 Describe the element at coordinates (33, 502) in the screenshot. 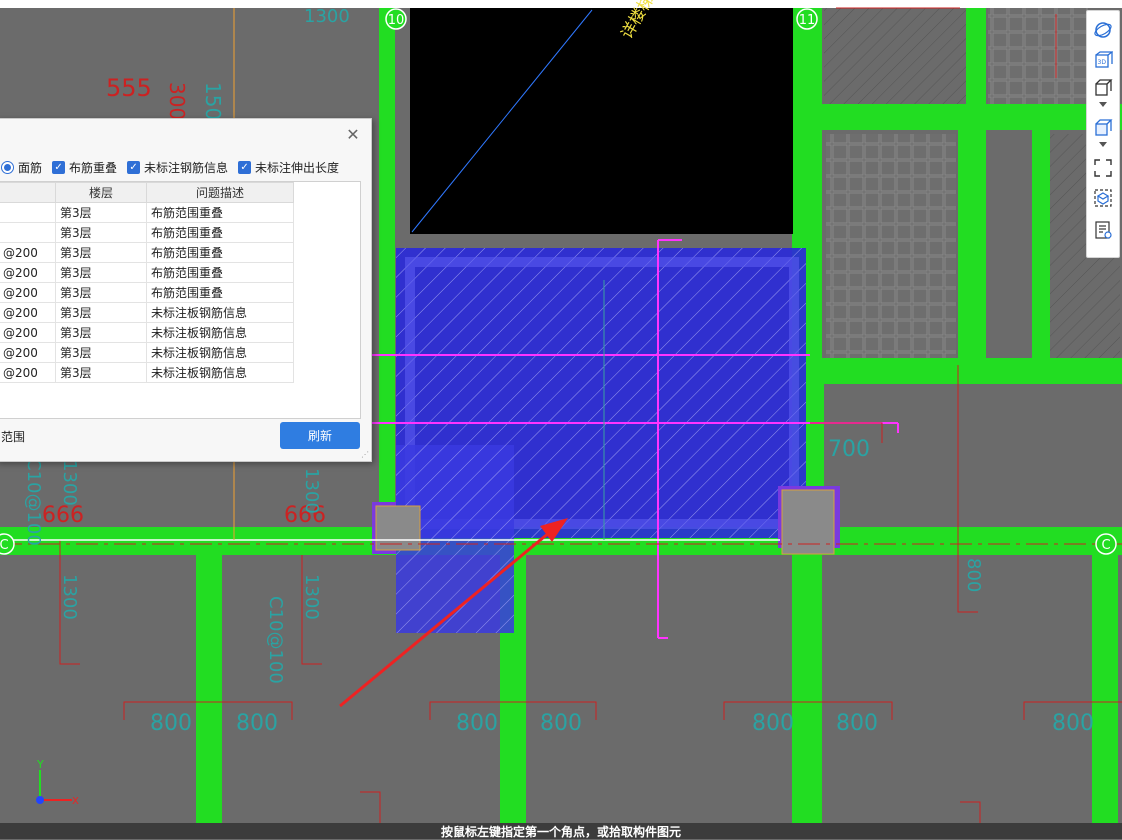

I see `dim-c10-left: C10@100` at that location.